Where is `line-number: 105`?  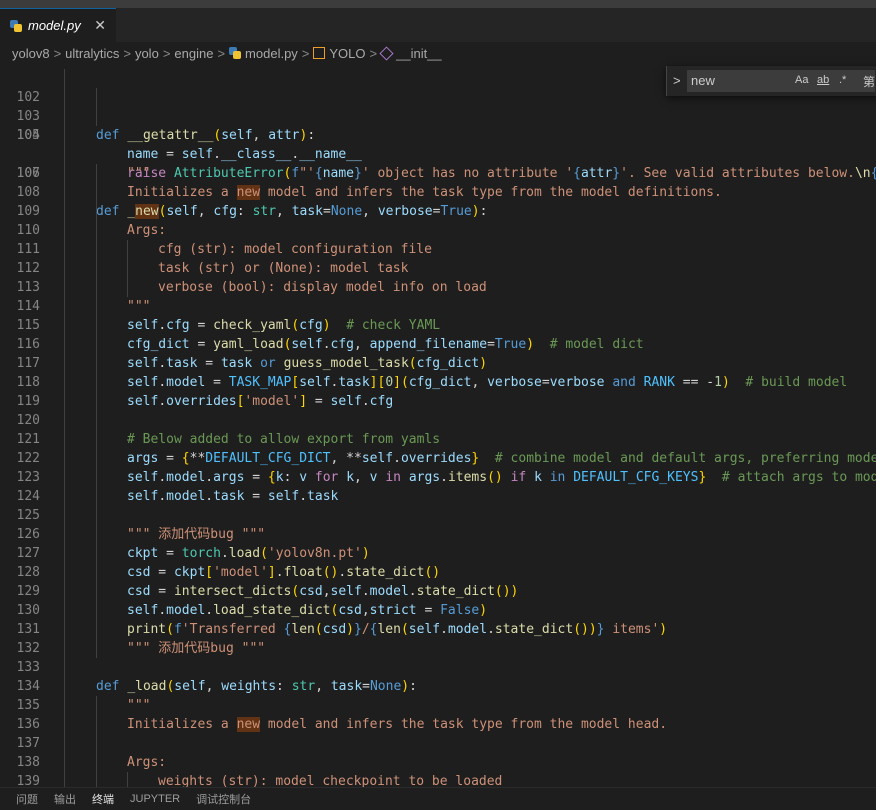
line-number: 105 is located at coordinates (28, 135).